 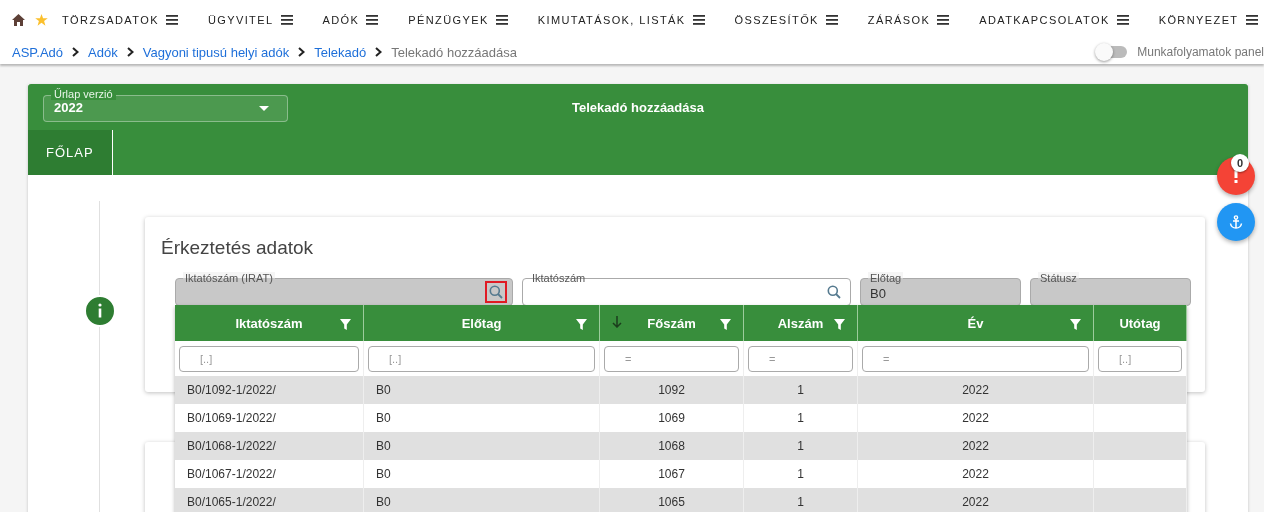 What do you see at coordinates (638, 107) in the screenshot?
I see `form-title: Telekadó hozzáadása` at bounding box center [638, 107].